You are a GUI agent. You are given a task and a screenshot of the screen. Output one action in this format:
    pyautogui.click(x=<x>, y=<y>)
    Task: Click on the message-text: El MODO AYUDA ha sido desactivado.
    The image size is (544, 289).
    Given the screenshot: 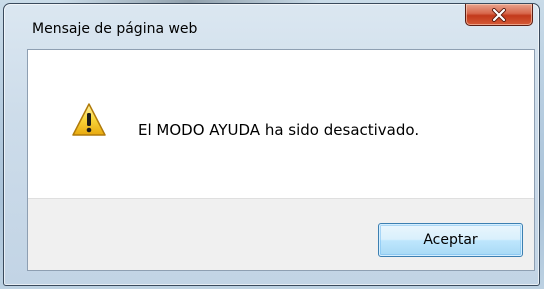 What is the action you would take?
    pyautogui.click(x=279, y=130)
    